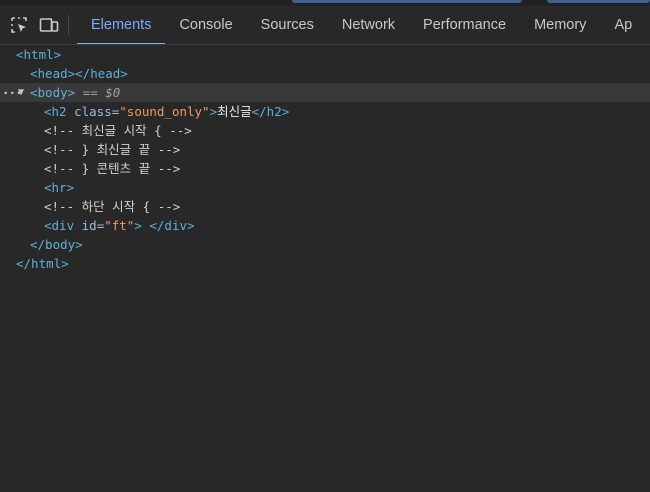 This screenshot has width=650, height=492. What do you see at coordinates (325, 206) in the screenshot?
I see `dom-node-comment: <!-- 하단 시작 { -->` at bounding box center [325, 206].